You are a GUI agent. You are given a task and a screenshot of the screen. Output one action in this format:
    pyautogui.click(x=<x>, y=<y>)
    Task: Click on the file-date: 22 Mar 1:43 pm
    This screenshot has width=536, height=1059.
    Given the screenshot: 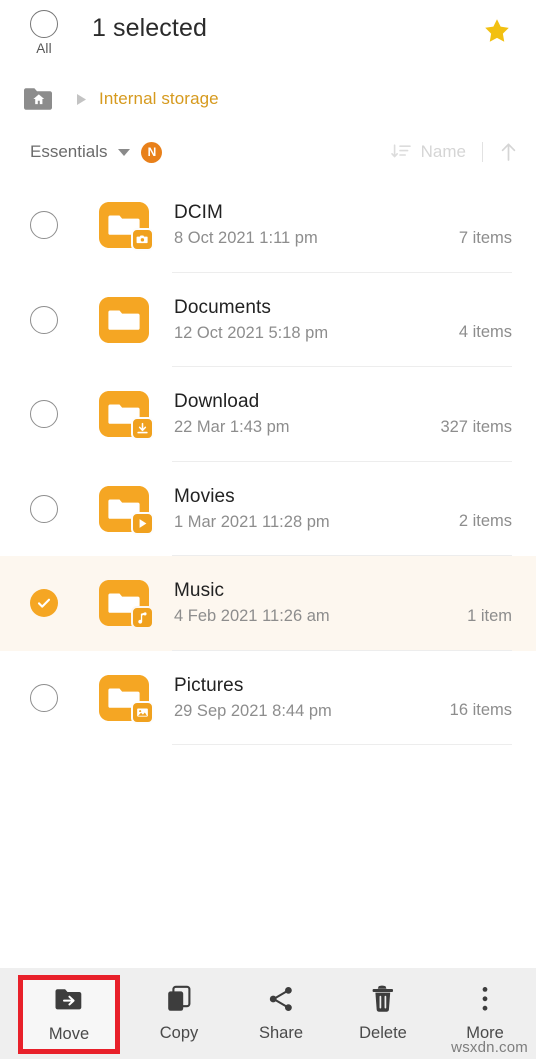 What is the action you would take?
    pyautogui.click(x=232, y=427)
    